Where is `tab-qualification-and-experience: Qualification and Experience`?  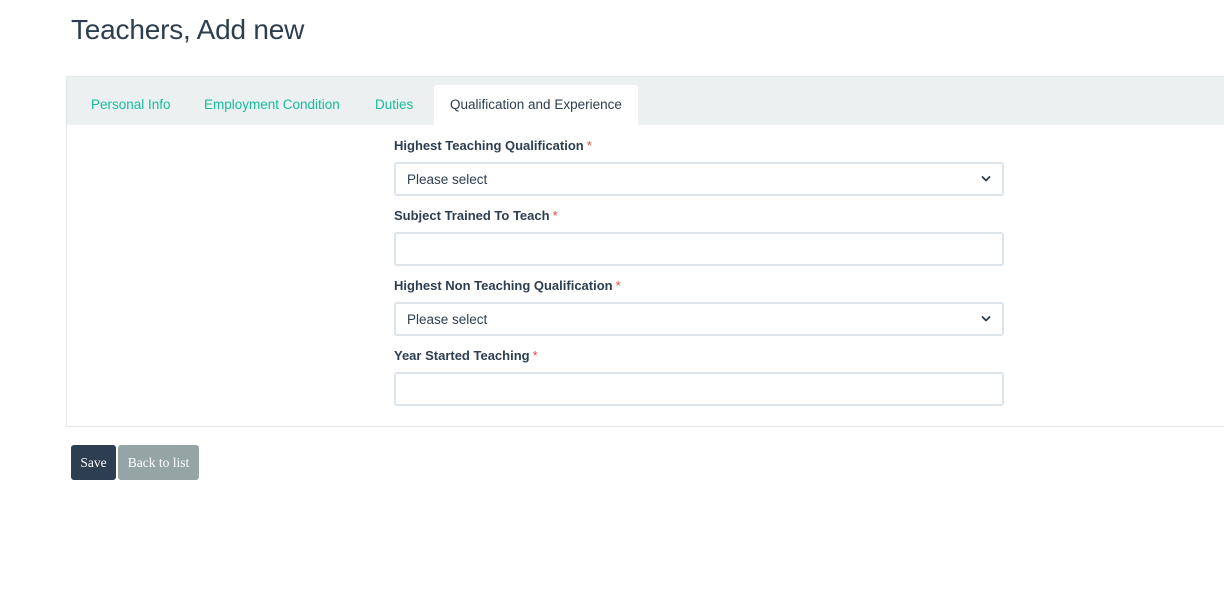 tab-qualification-and-experience: Qualification and Experience is located at coordinates (536, 105).